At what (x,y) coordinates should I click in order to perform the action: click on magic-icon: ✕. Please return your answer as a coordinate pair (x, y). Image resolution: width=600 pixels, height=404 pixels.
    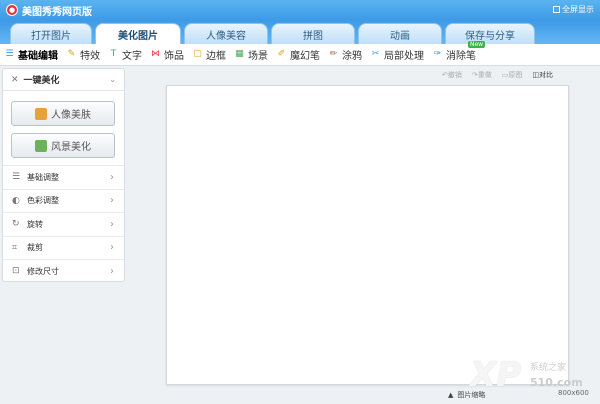
    Looking at the image, I should click on (15, 79).